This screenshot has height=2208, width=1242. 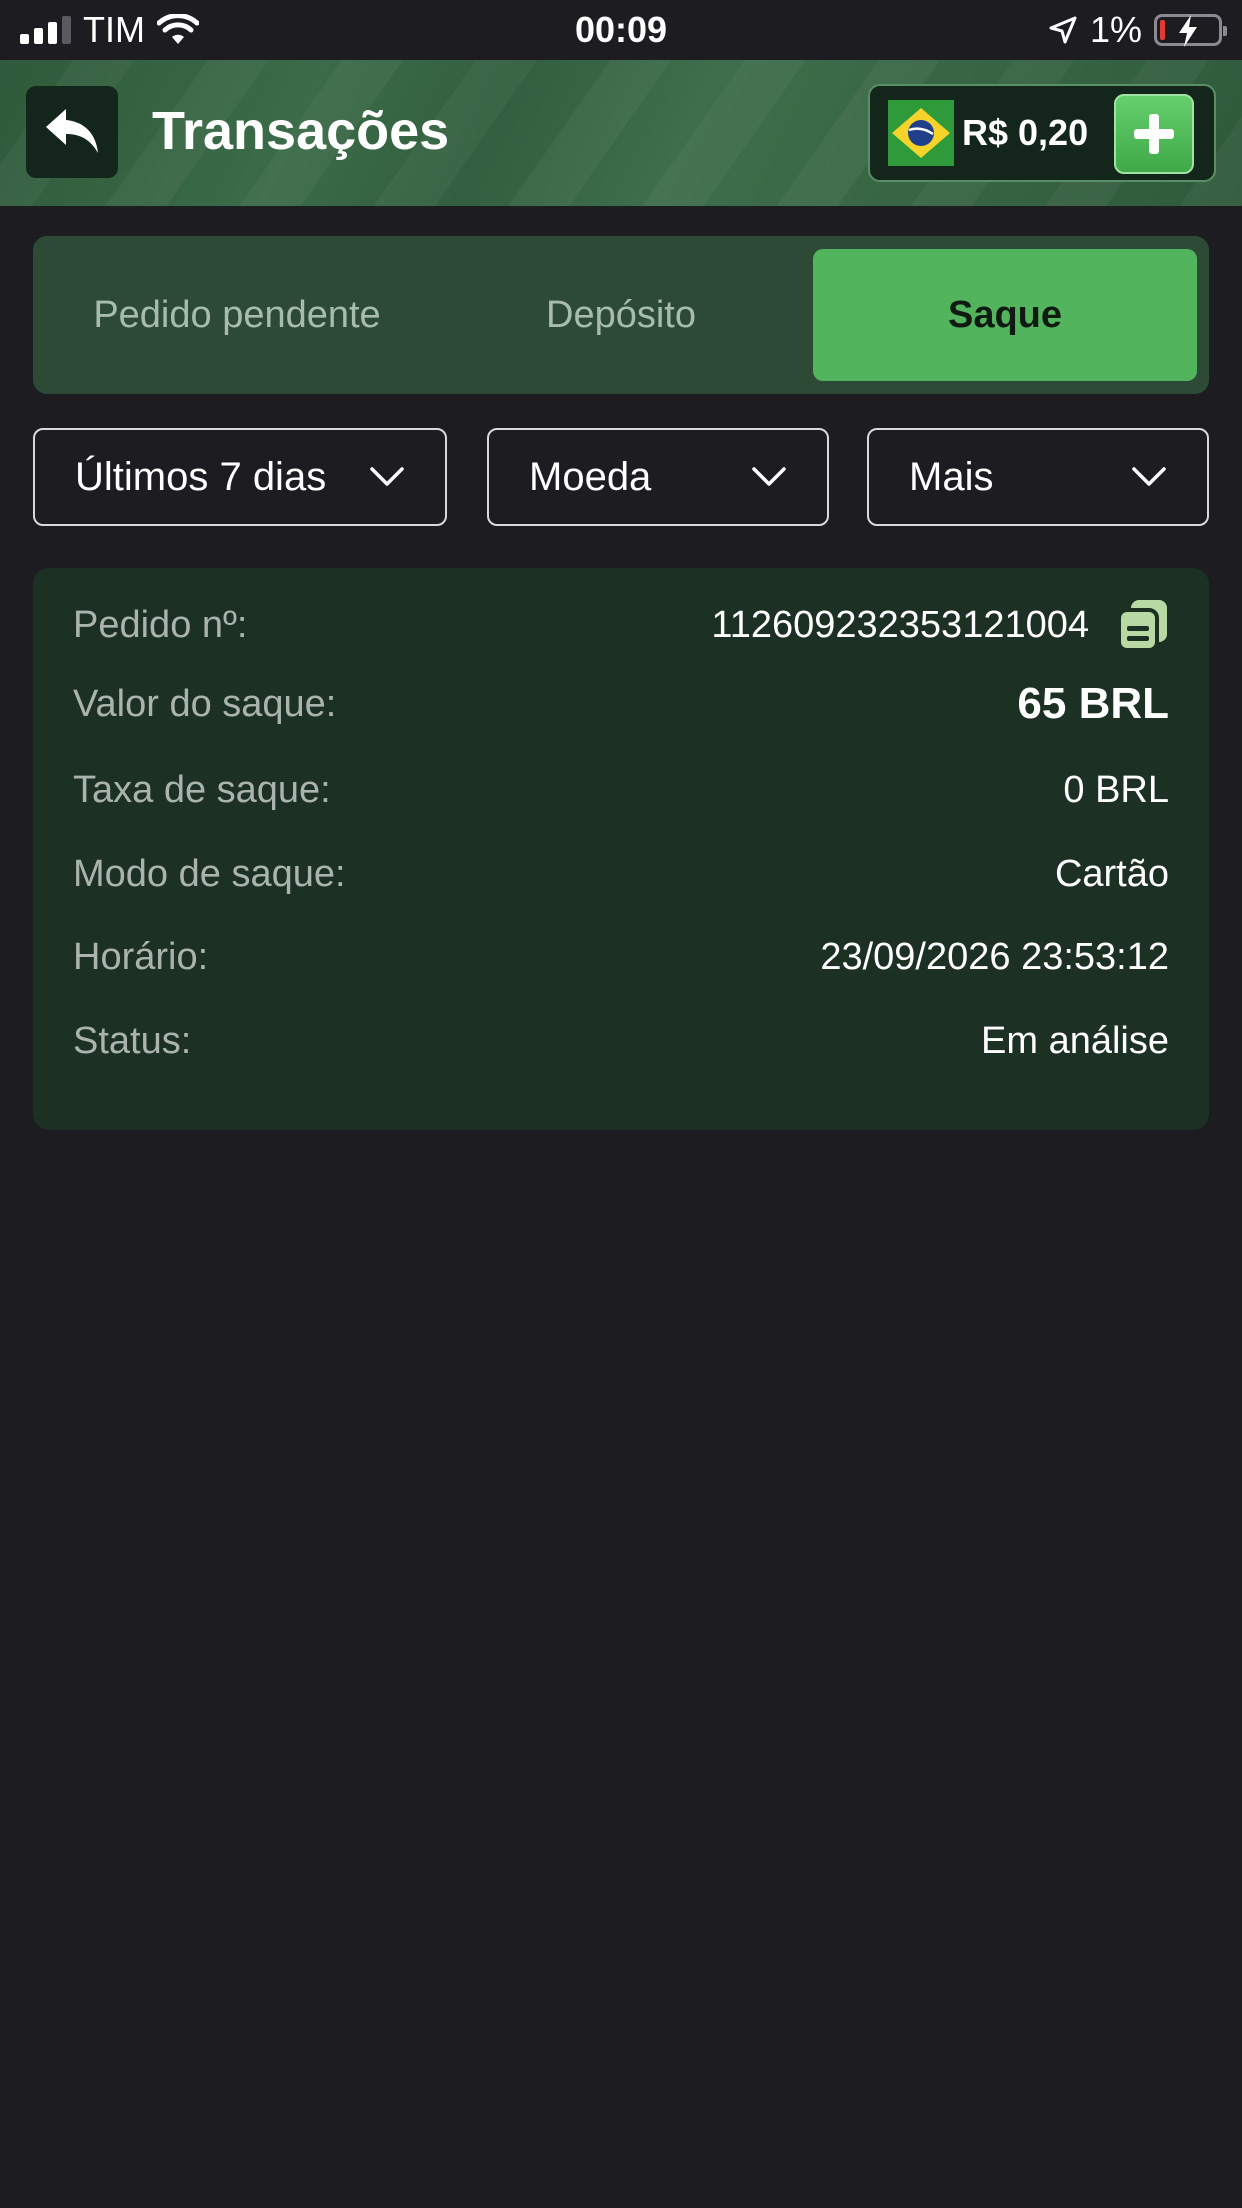 I want to click on time-row: Horário: 23/09/2026 23:53:12, so click(x=621, y=957).